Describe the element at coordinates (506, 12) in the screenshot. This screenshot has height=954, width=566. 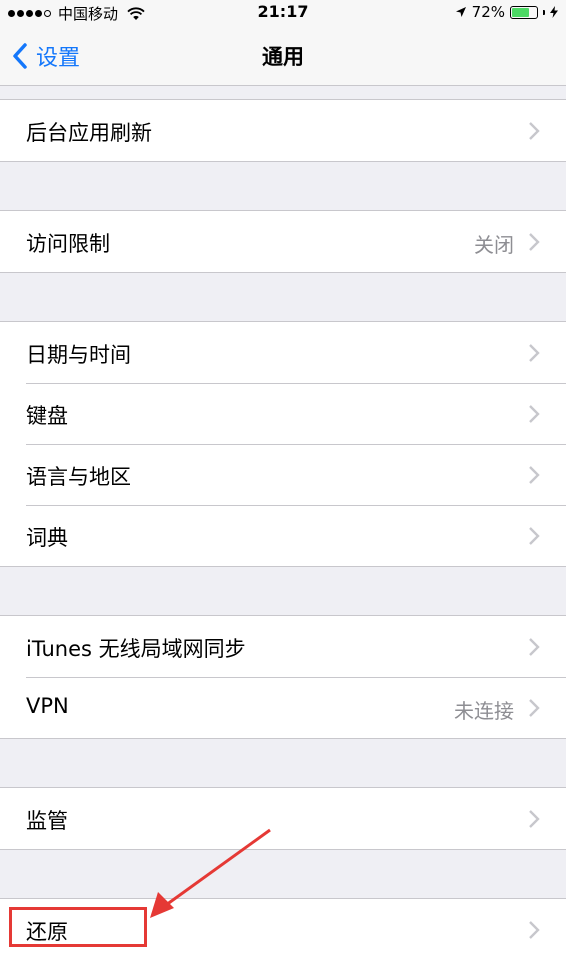
I see `status-right: 72%` at that location.